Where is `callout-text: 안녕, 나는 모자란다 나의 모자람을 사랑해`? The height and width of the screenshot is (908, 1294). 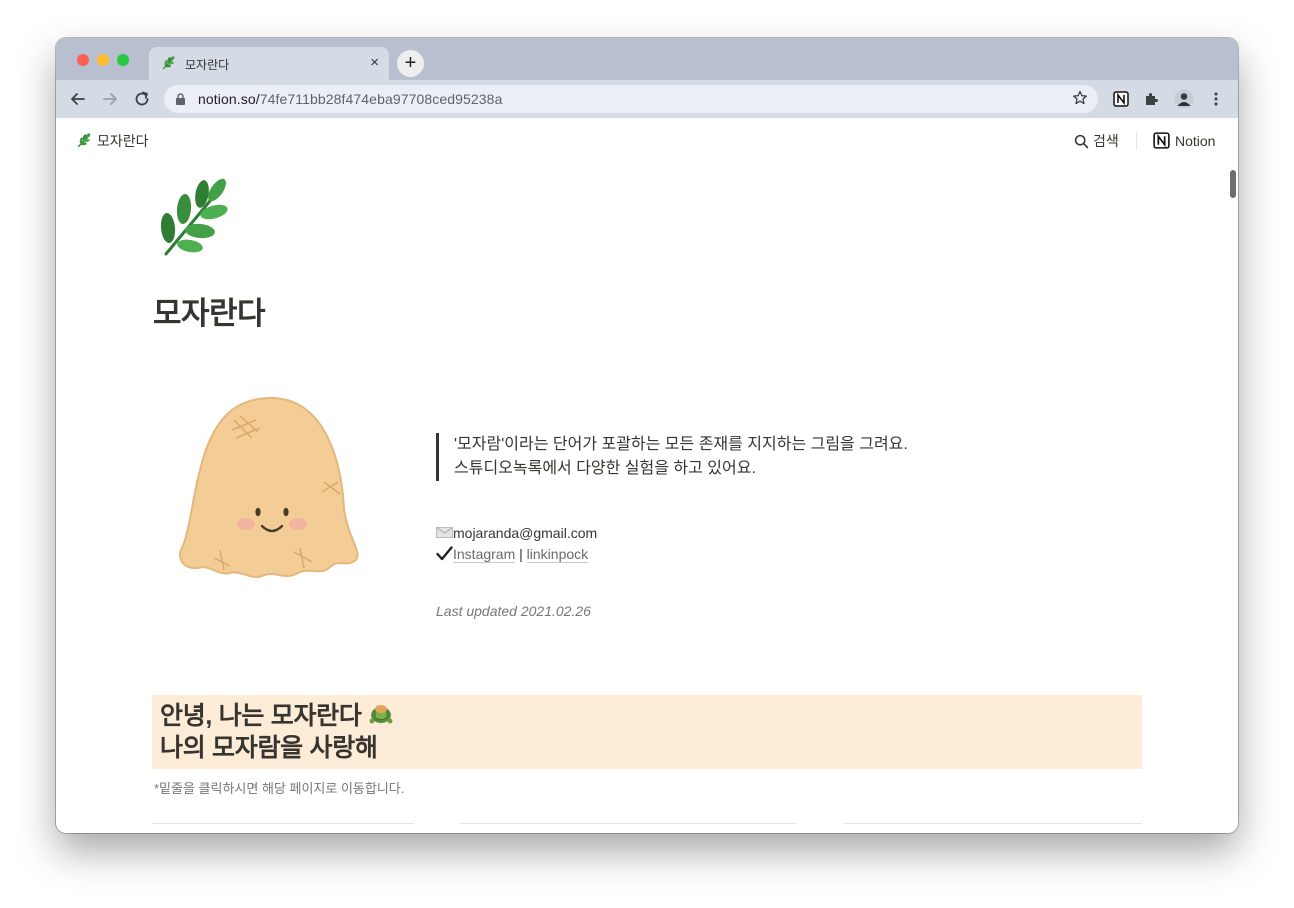 callout-text: 안녕, 나는 모자란다 나의 모자람을 사랑해 is located at coordinates (277, 732).